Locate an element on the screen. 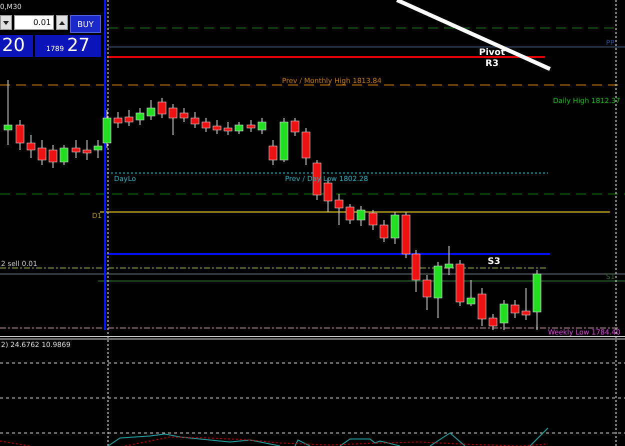 Image resolution: width=625 pixels, height=446 pixels. s3-label: S3 is located at coordinates (494, 262).